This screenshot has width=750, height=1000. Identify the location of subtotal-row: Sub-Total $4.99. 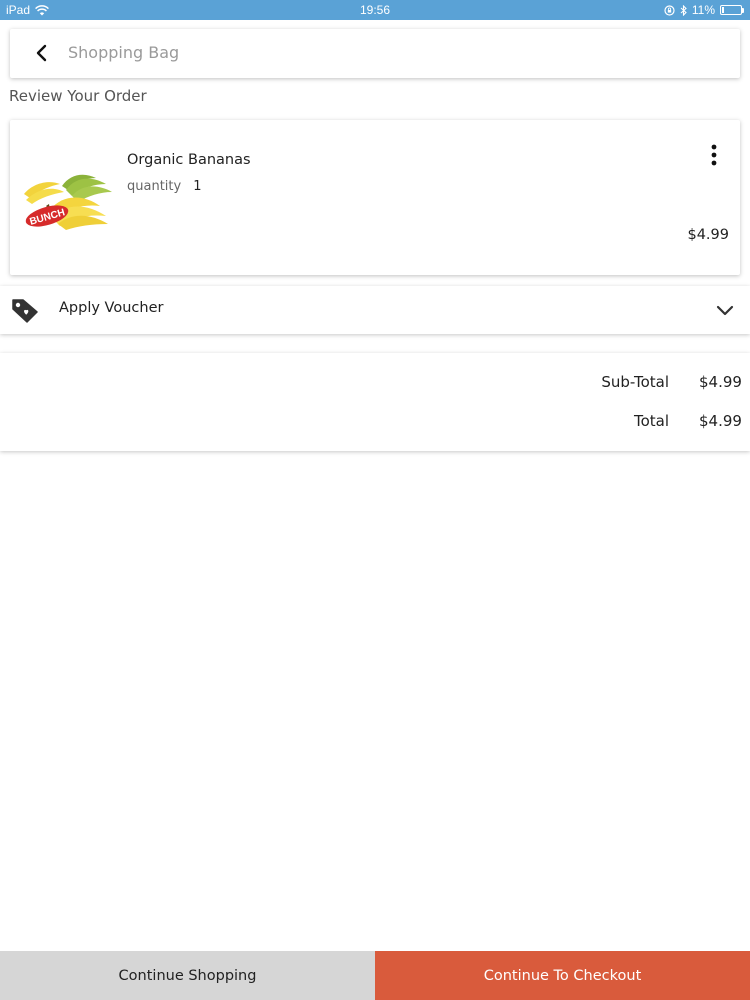
(671, 382).